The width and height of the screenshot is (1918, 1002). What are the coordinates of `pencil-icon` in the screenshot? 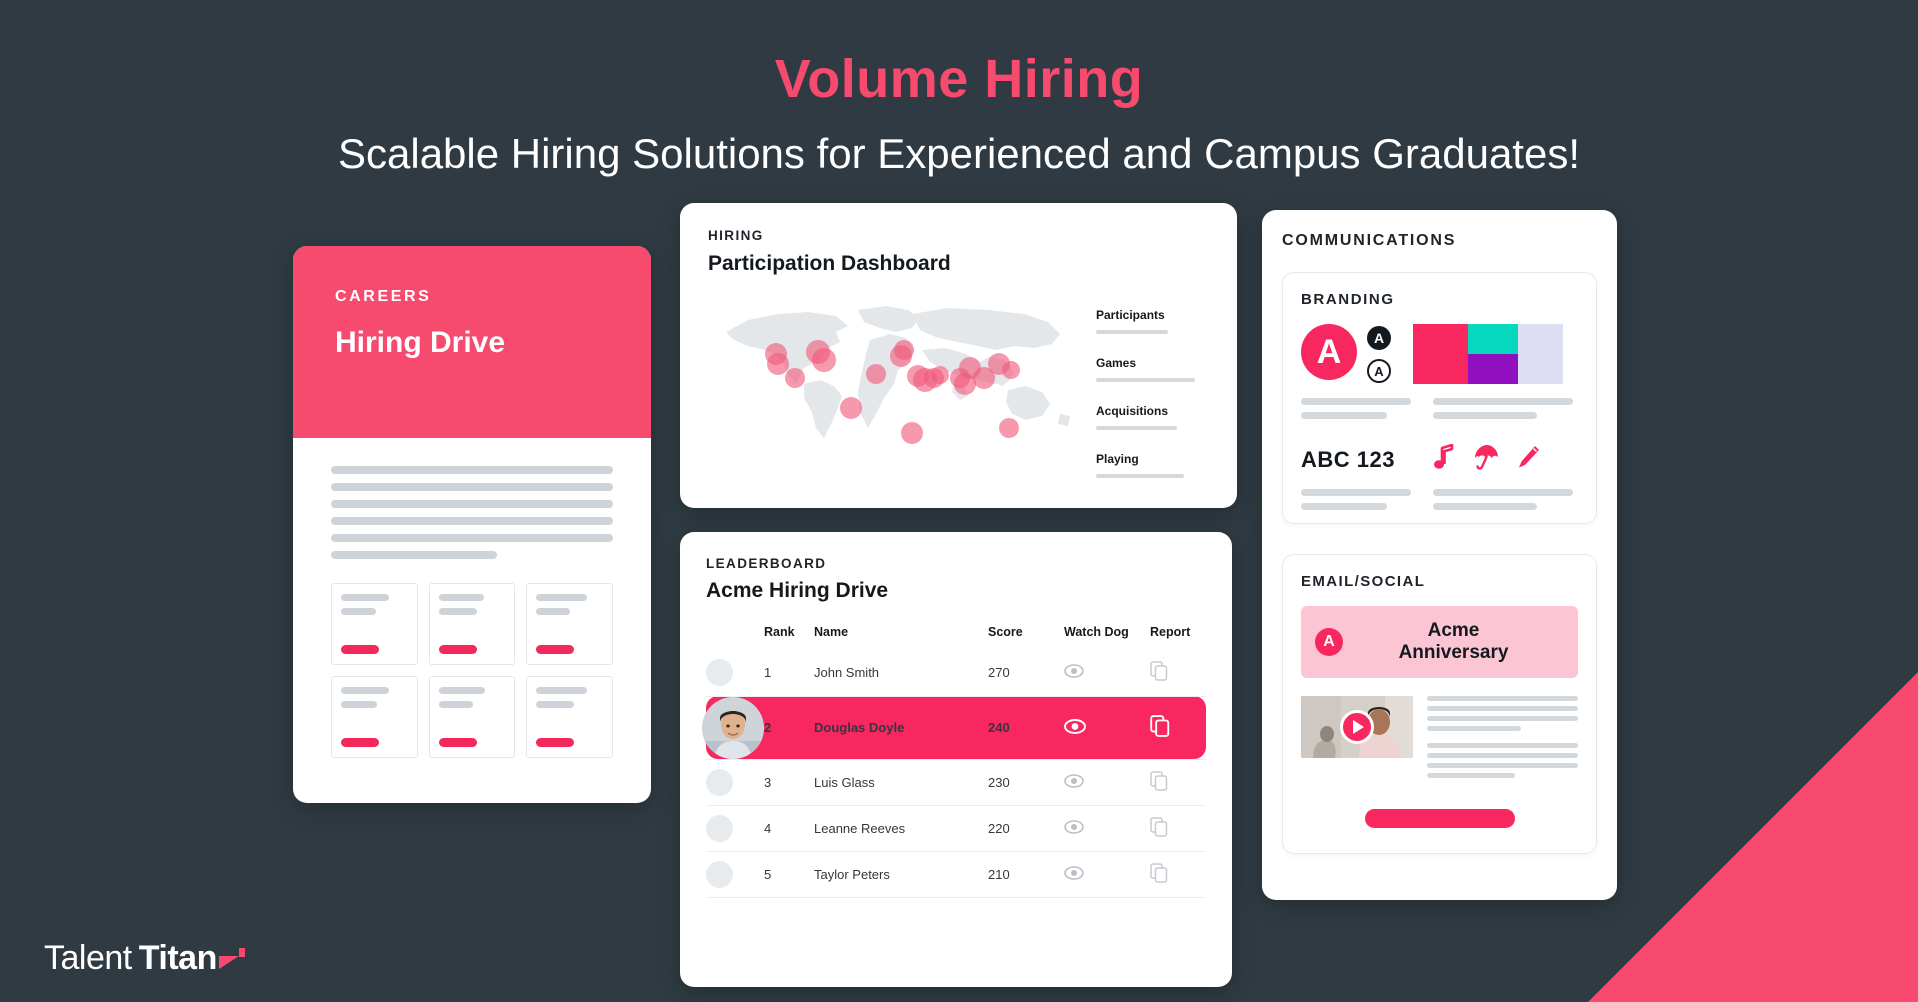 It's located at (1529, 459).